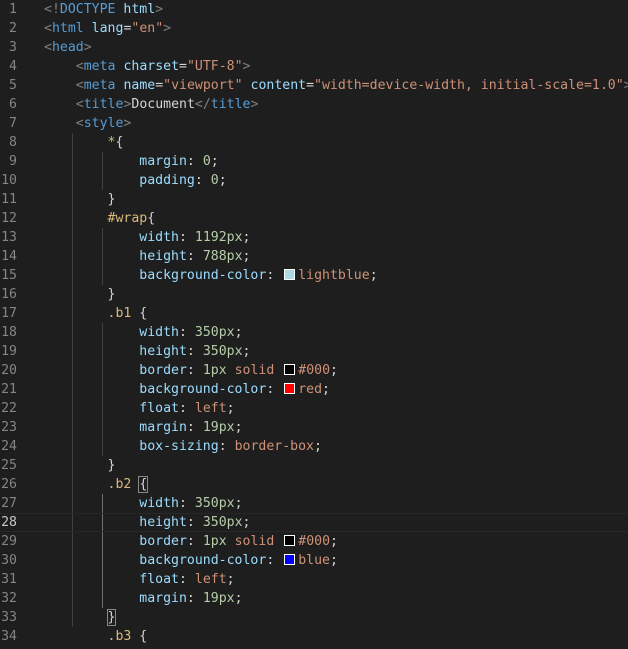  Describe the element at coordinates (314, 332) in the screenshot. I see `code-line: 18 width: 350px;` at that location.